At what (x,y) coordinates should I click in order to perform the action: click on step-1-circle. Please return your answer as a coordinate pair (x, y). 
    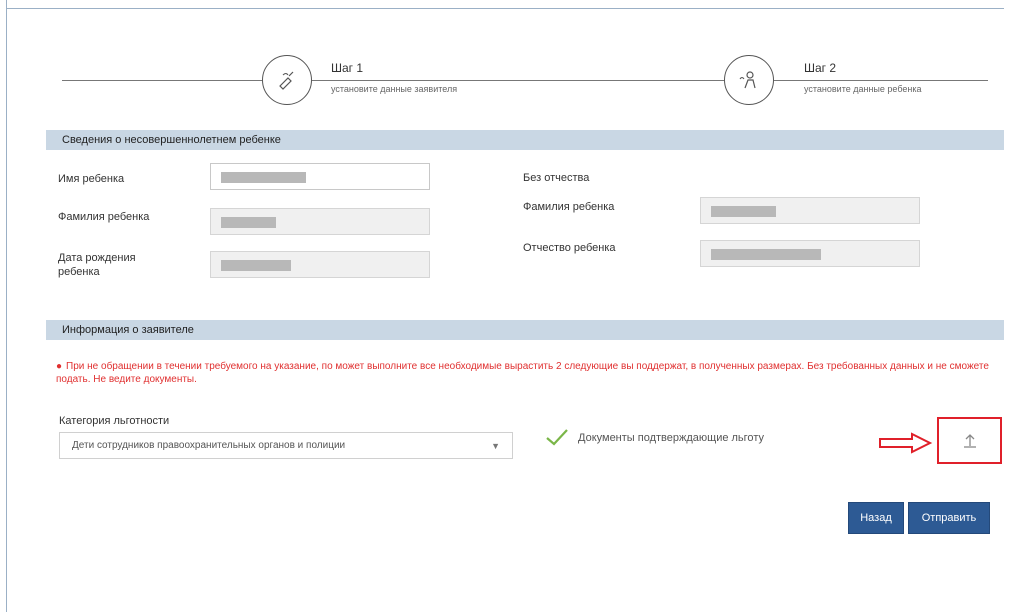
    Looking at the image, I should click on (287, 80).